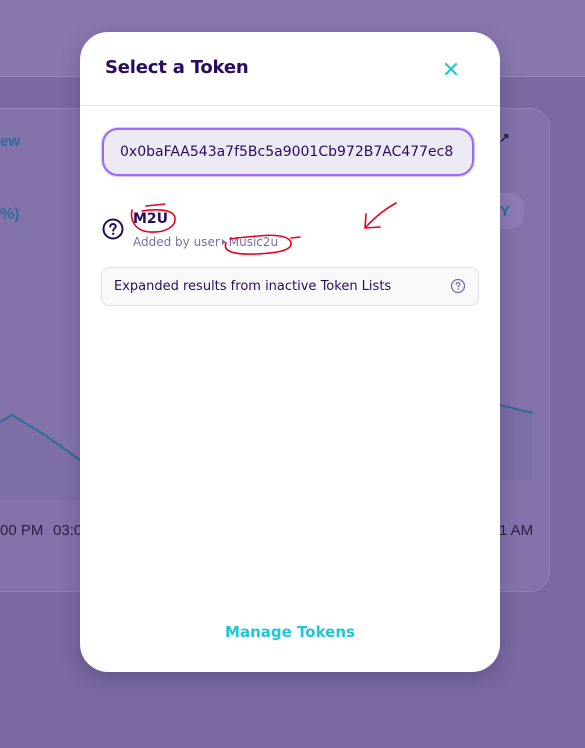 The width and height of the screenshot is (585, 748). Describe the element at coordinates (288, 152) in the screenshot. I see `token-search-input` at that location.